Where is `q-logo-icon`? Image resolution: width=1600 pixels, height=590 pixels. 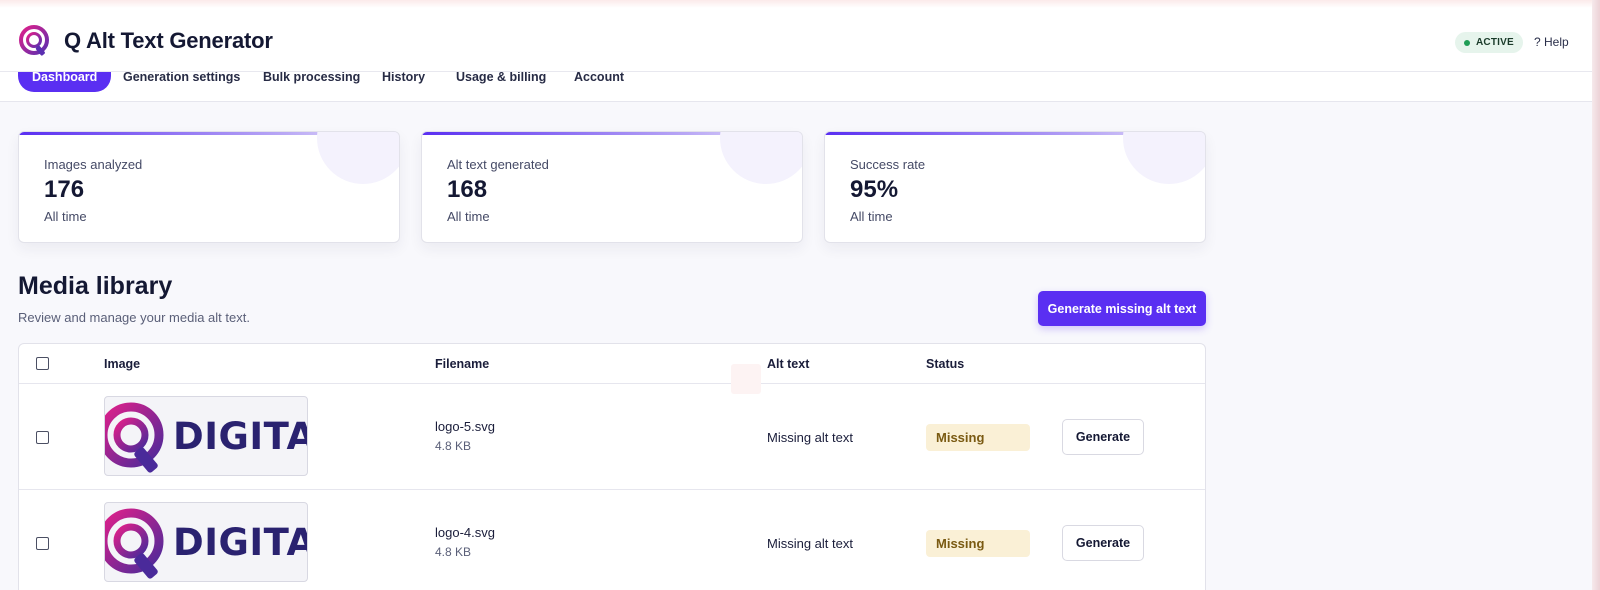 q-logo-icon is located at coordinates (34, 40).